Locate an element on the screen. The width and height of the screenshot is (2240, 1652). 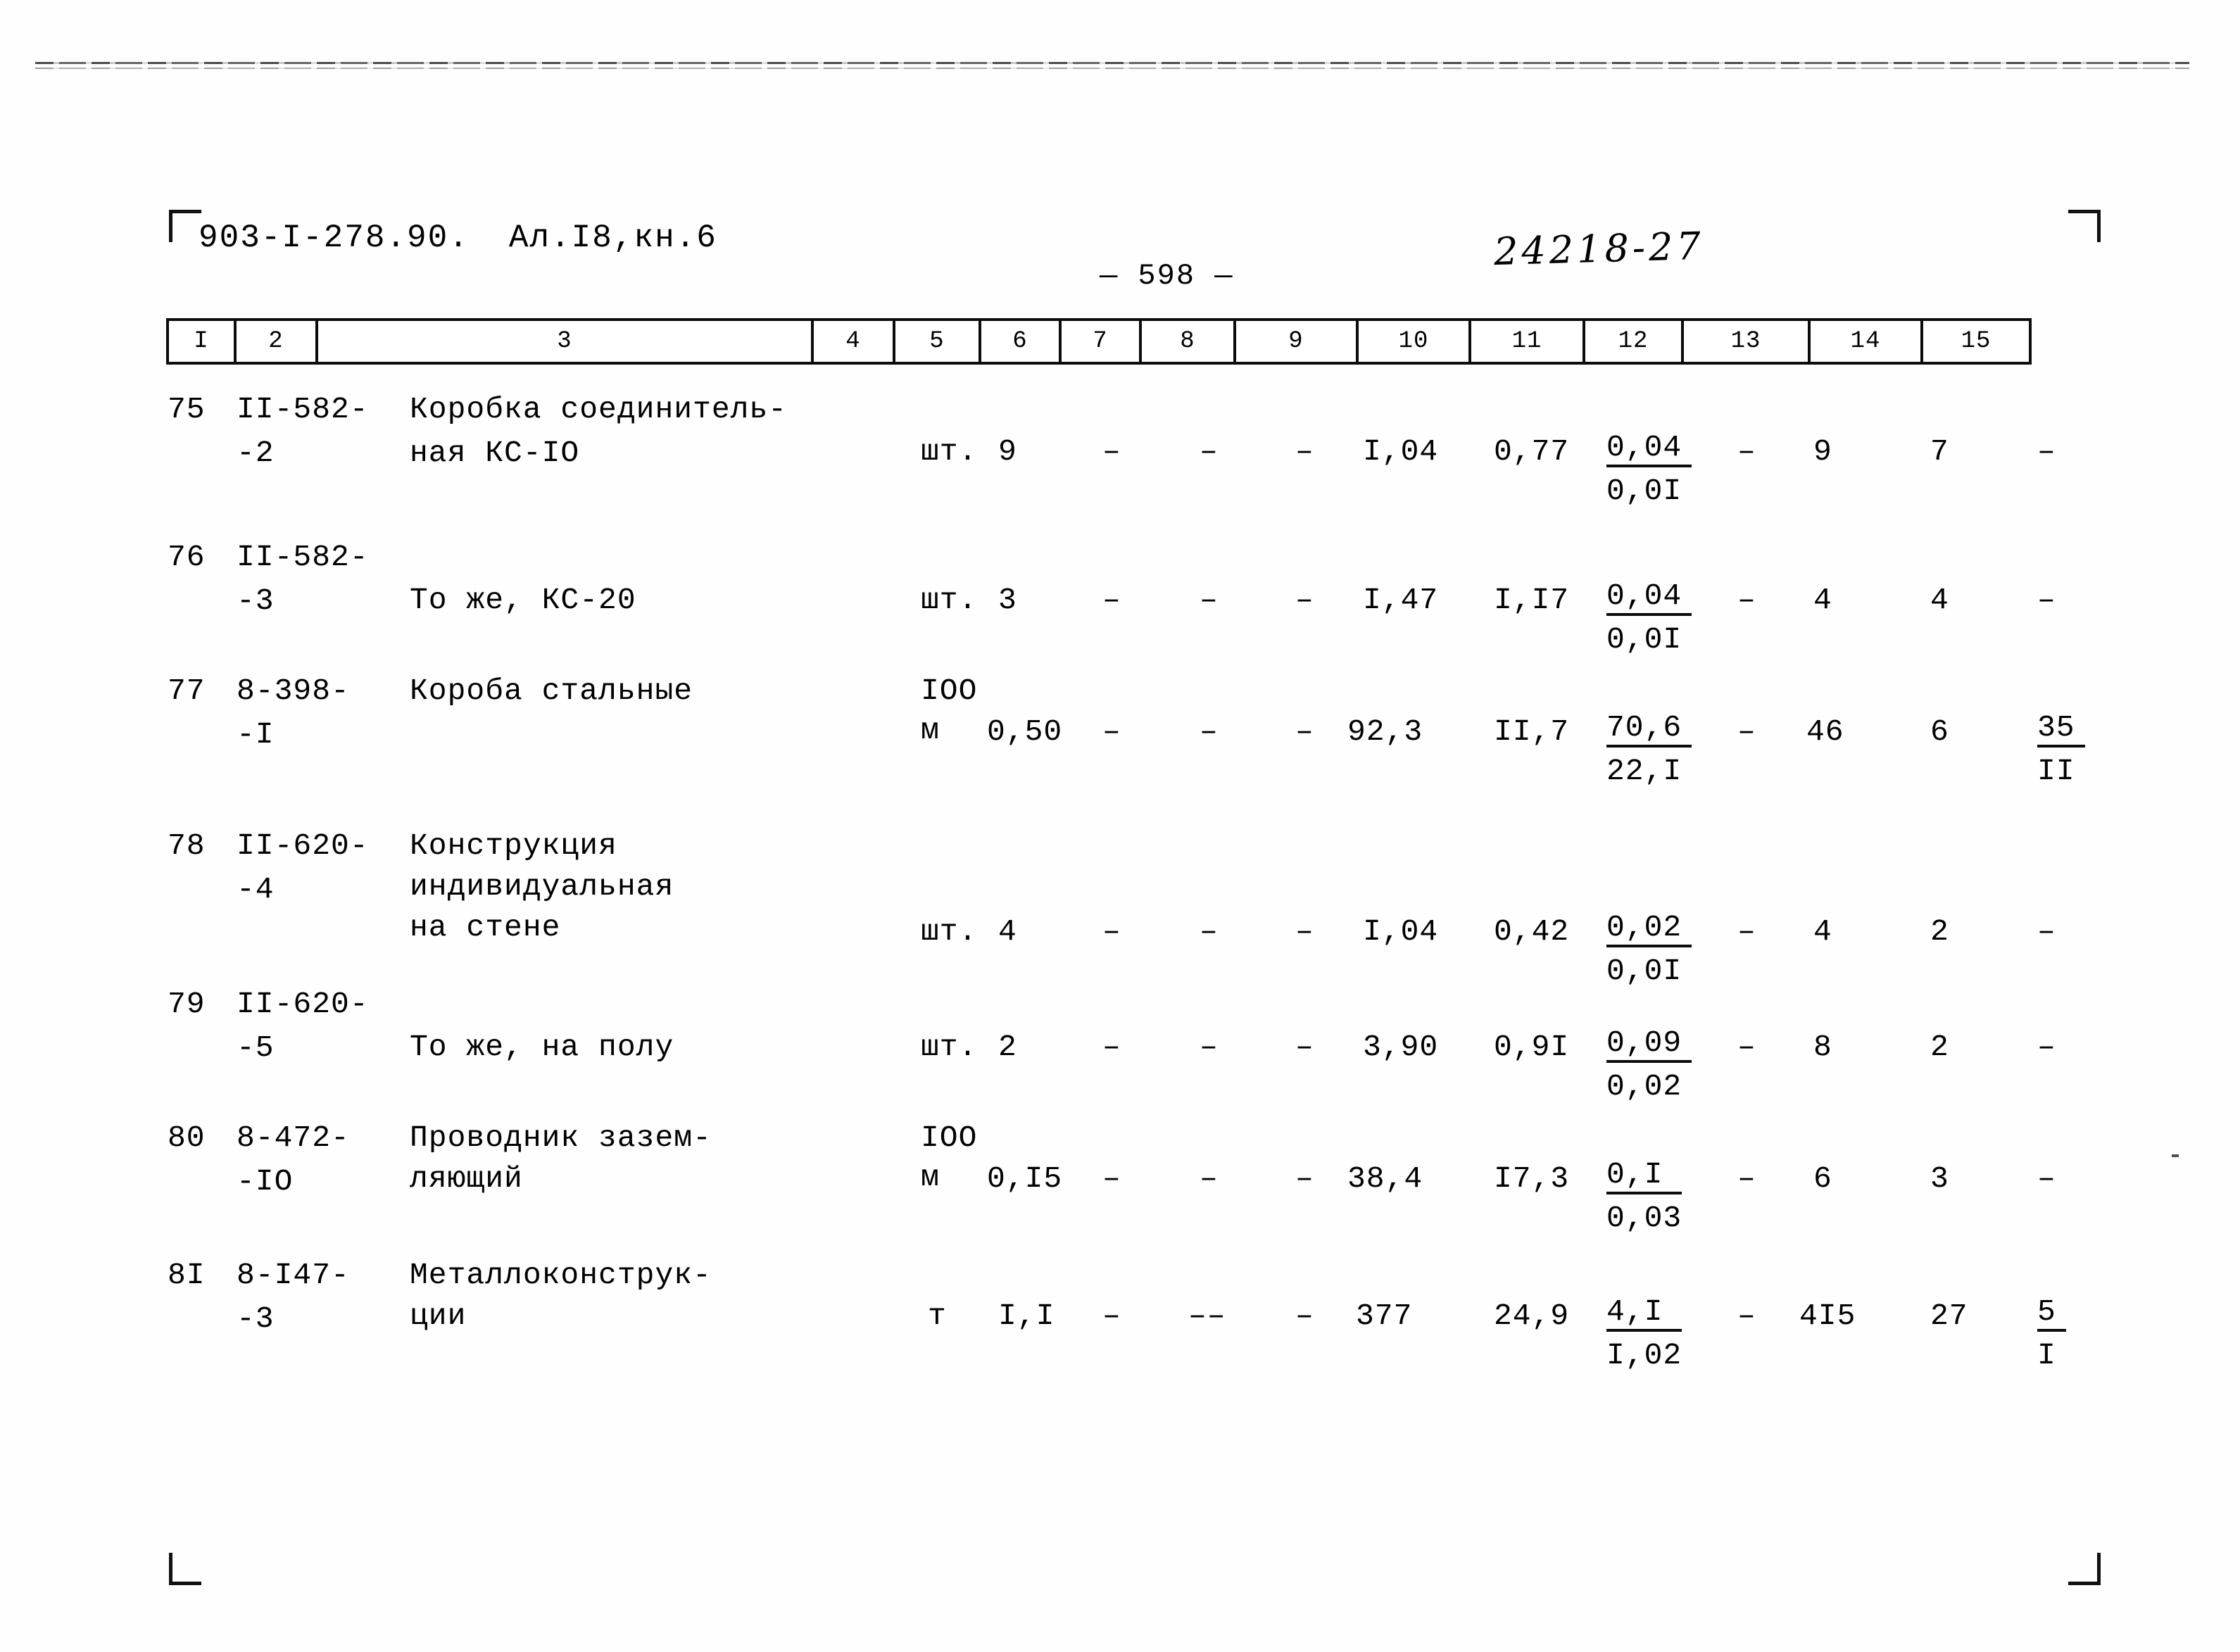
row-col-11-numerator: 0,09 is located at coordinates (1649, 1045).